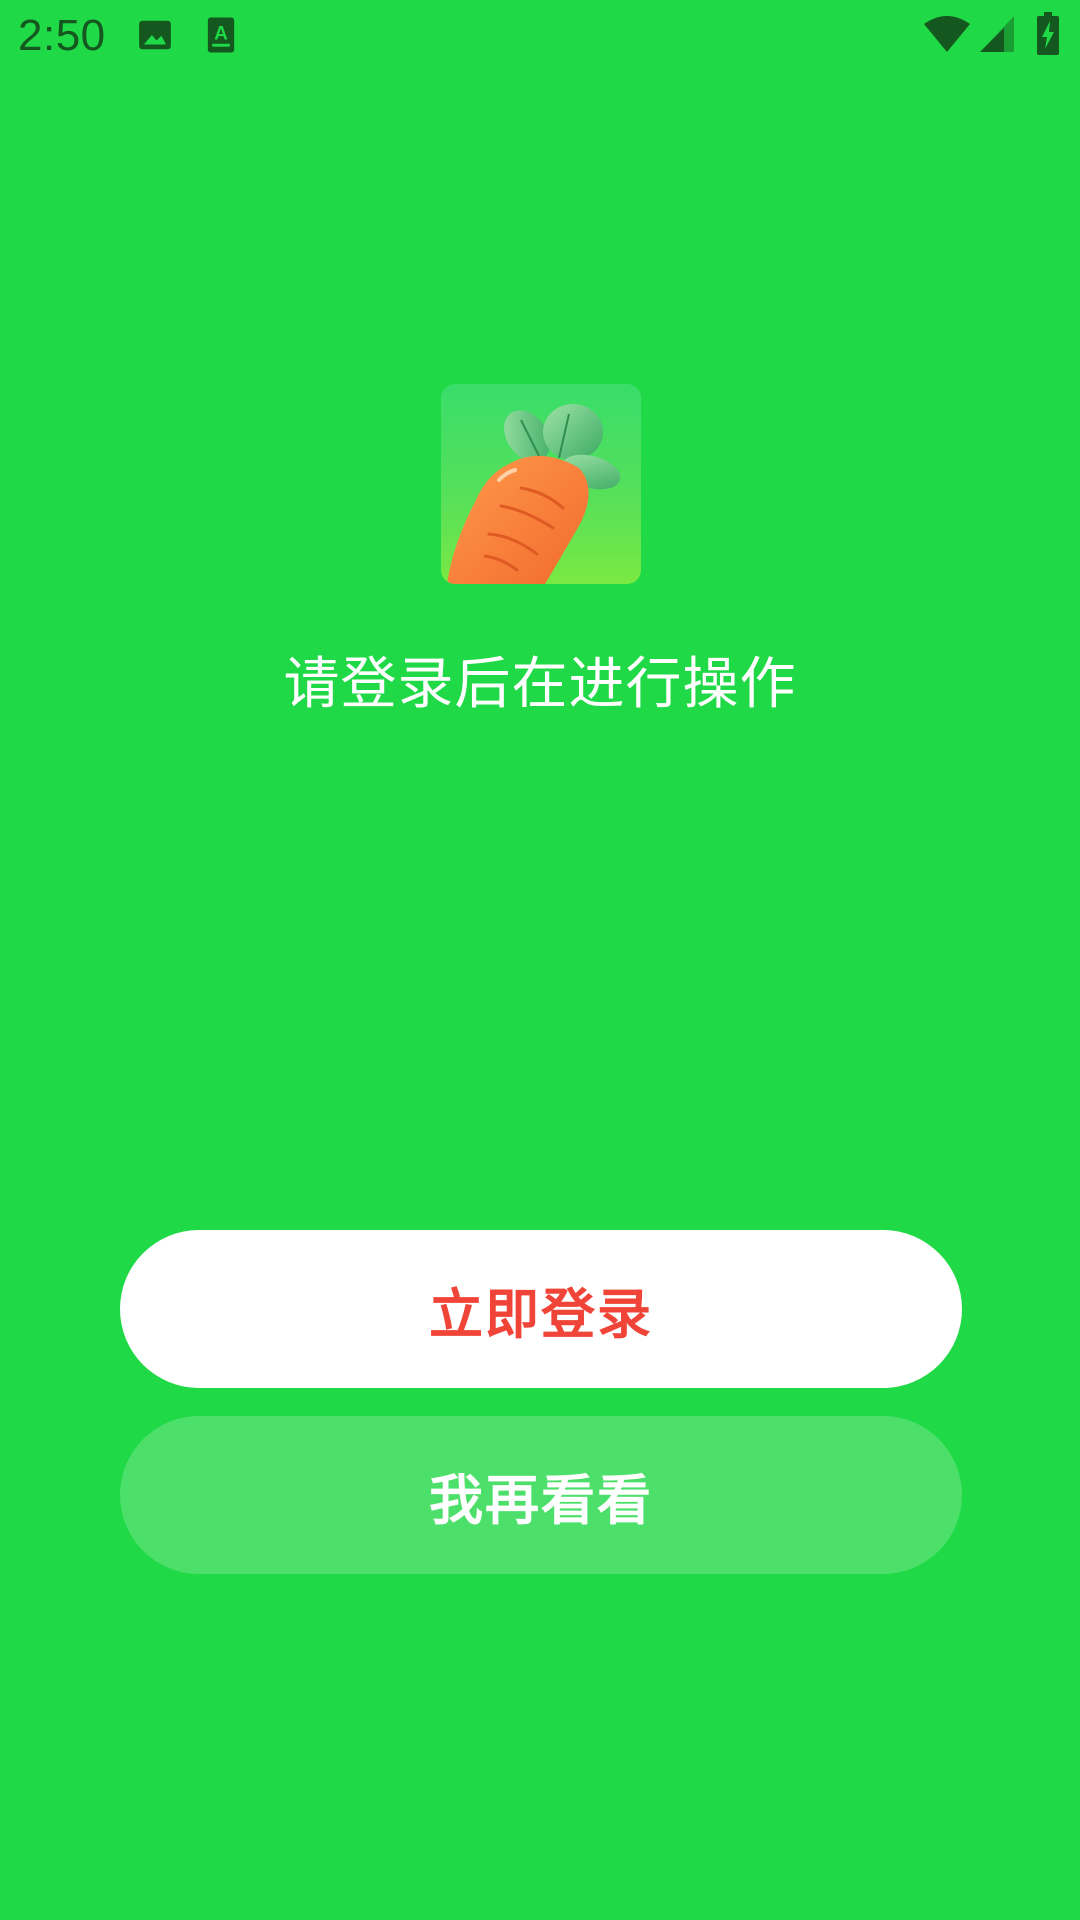 This screenshot has height=1920, width=1080. Describe the element at coordinates (155, 35) in the screenshot. I see `image-icon` at that location.